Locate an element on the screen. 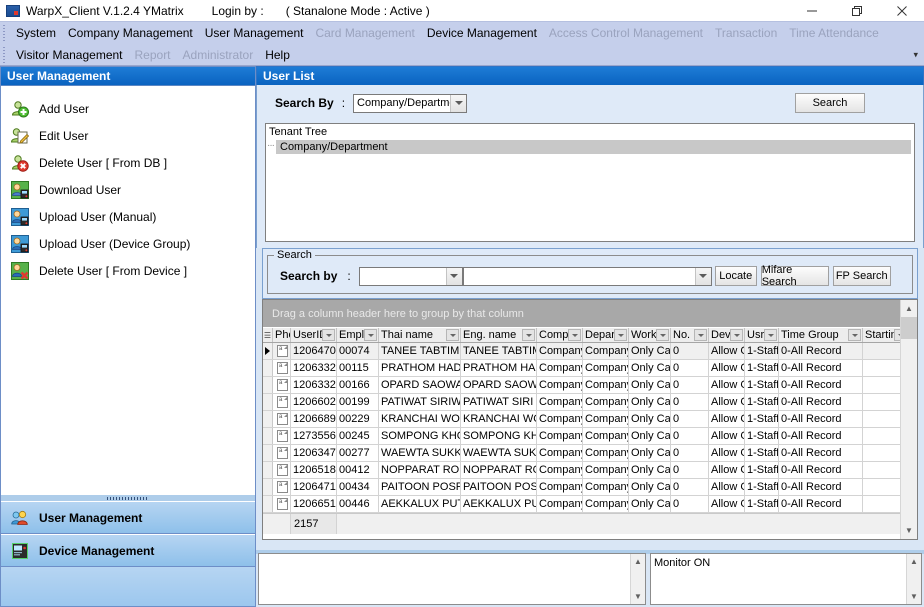 This screenshot has width=924, height=607. menu-device-management: Device Management is located at coordinates (482, 33).